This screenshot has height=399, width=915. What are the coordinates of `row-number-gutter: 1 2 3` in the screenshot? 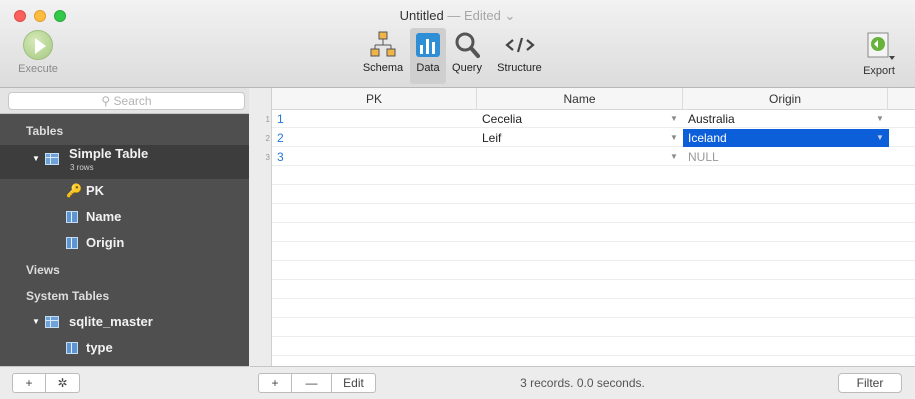 It's located at (261, 227).